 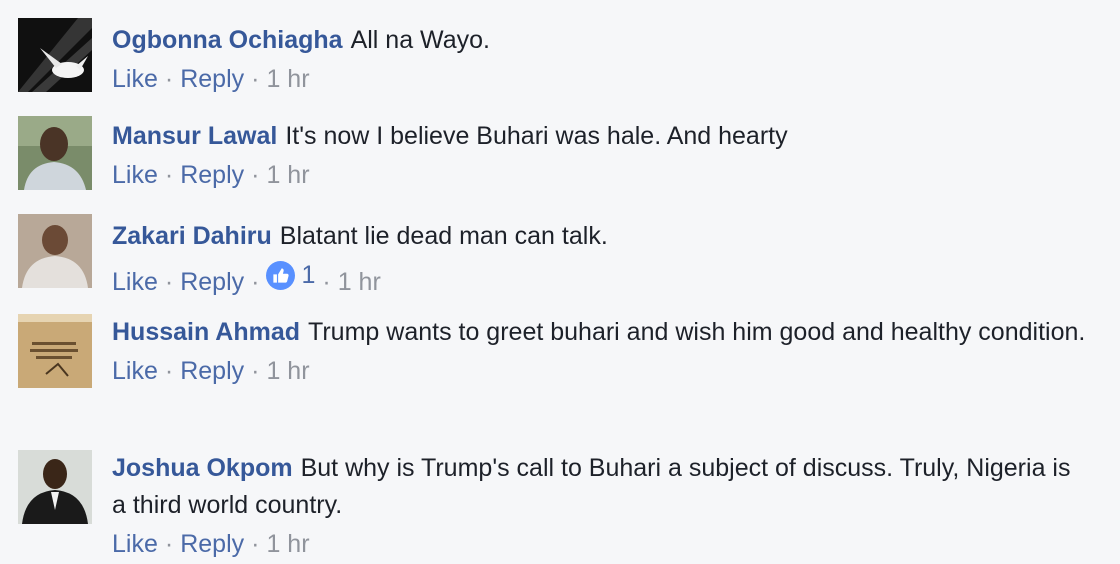 I want to click on comment-author: Zakari Dahiru, so click(x=192, y=236).